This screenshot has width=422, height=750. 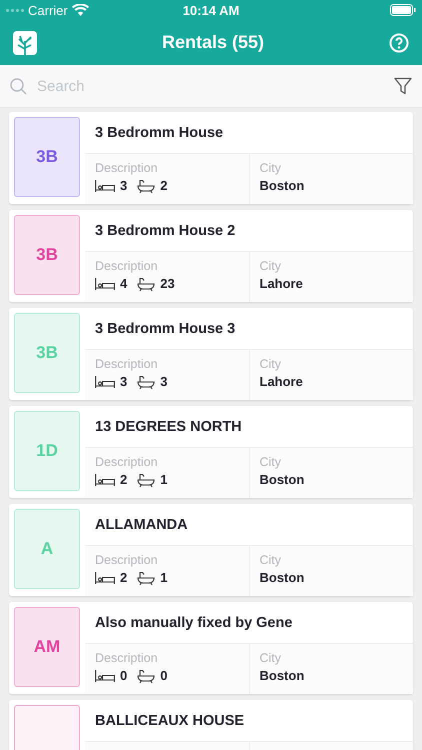 I want to click on screen-title: Rentals (55), so click(x=213, y=42).